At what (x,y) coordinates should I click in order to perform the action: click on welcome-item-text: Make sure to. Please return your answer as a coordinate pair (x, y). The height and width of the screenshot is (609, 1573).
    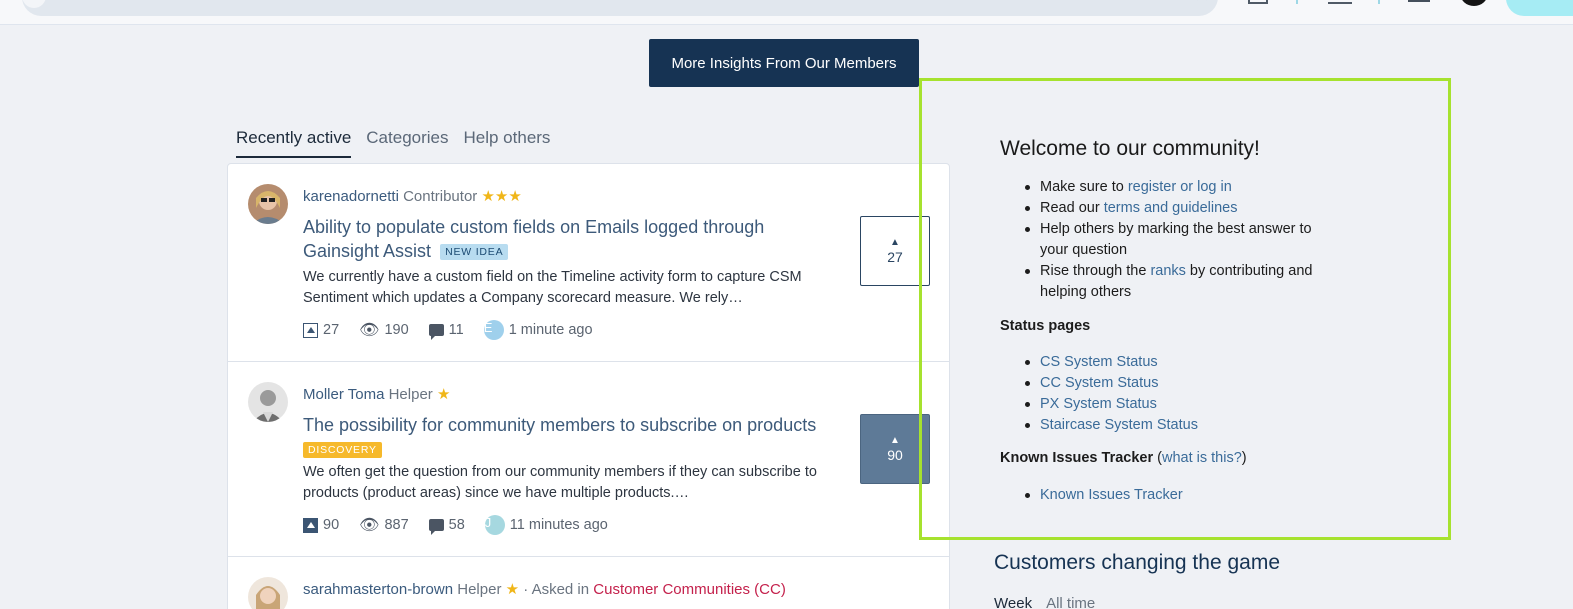
    Looking at the image, I should click on (1084, 187).